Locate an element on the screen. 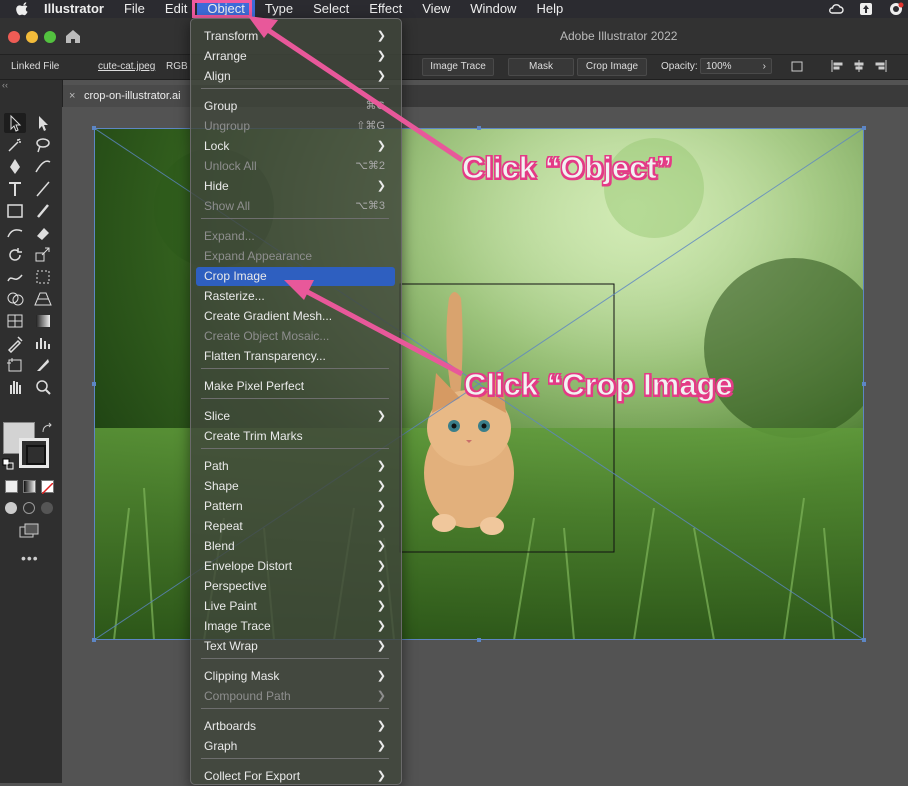 This screenshot has height=786, width=908. annotation-arrows is located at coordinates (356, 196).